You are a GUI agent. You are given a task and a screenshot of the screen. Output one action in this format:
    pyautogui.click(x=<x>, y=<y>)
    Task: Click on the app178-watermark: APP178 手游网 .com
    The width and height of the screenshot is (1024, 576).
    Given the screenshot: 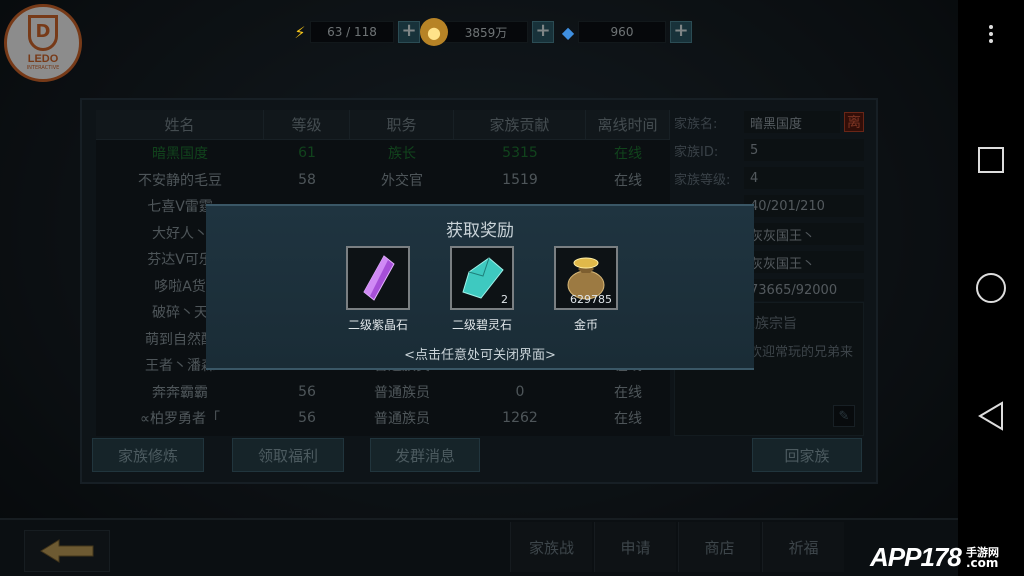 What is the action you would take?
    pyautogui.click(x=945, y=553)
    